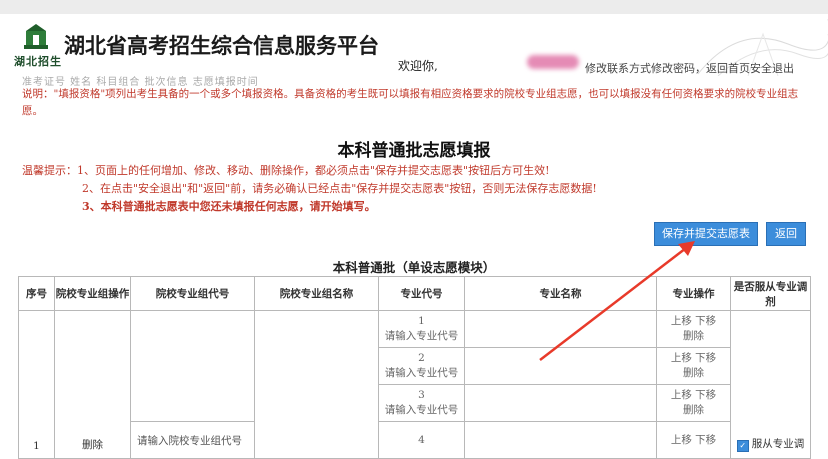  Describe the element at coordinates (786, 234) in the screenshot. I see `back-button: 返回` at that location.